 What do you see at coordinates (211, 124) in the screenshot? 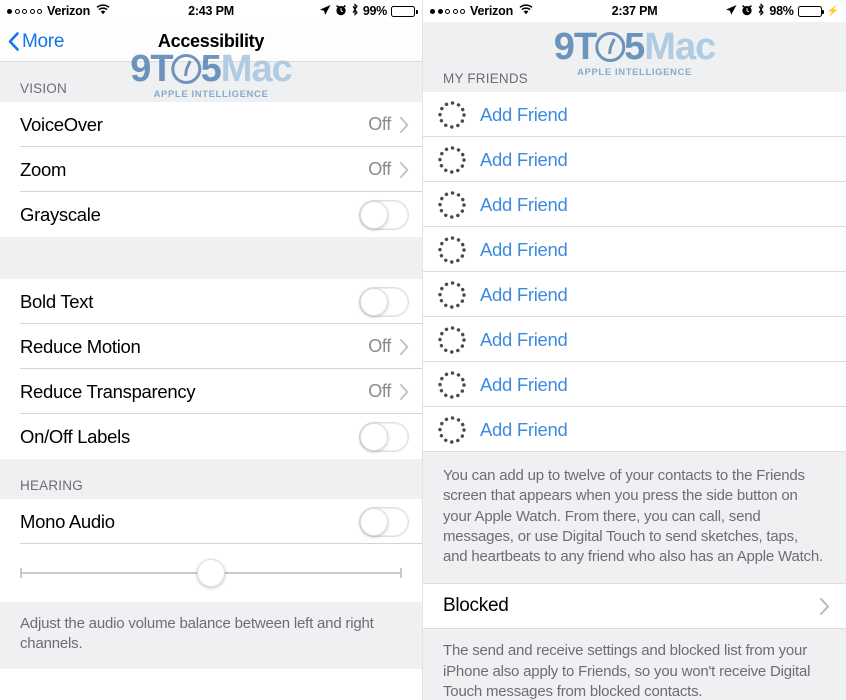
I see `row-voiceover: VoiceOver Off` at bounding box center [211, 124].